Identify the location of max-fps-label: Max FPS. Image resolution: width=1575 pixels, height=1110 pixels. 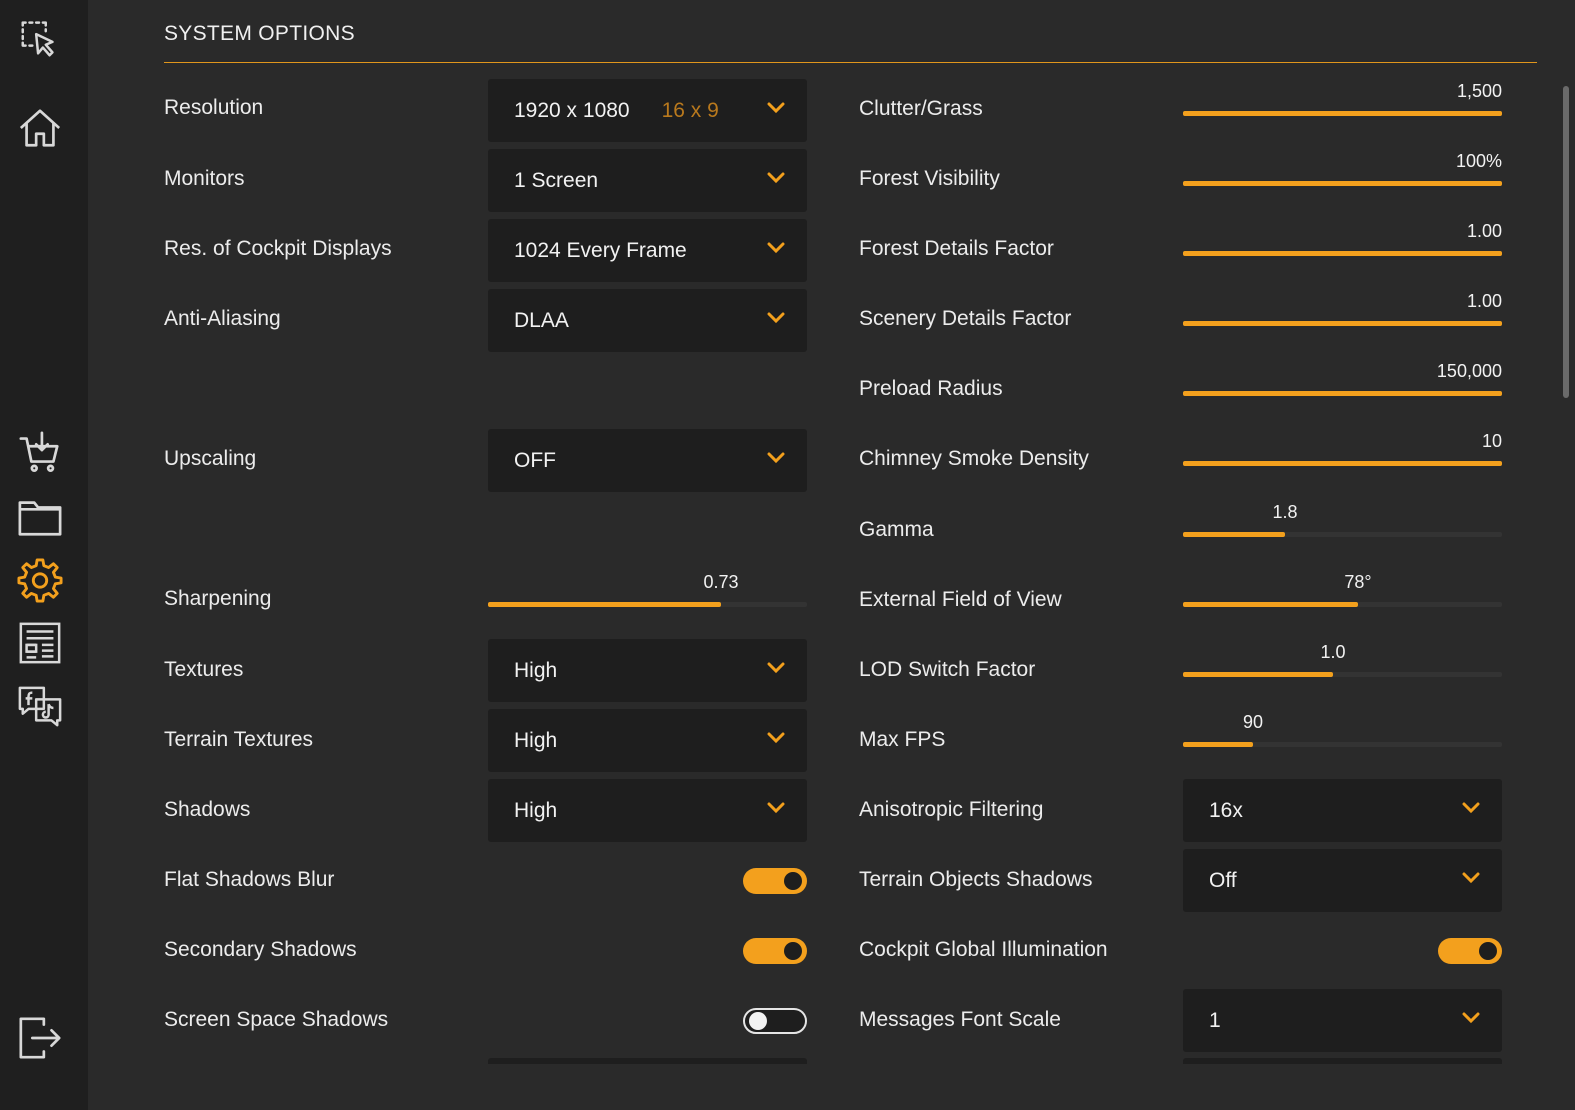
(902, 739).